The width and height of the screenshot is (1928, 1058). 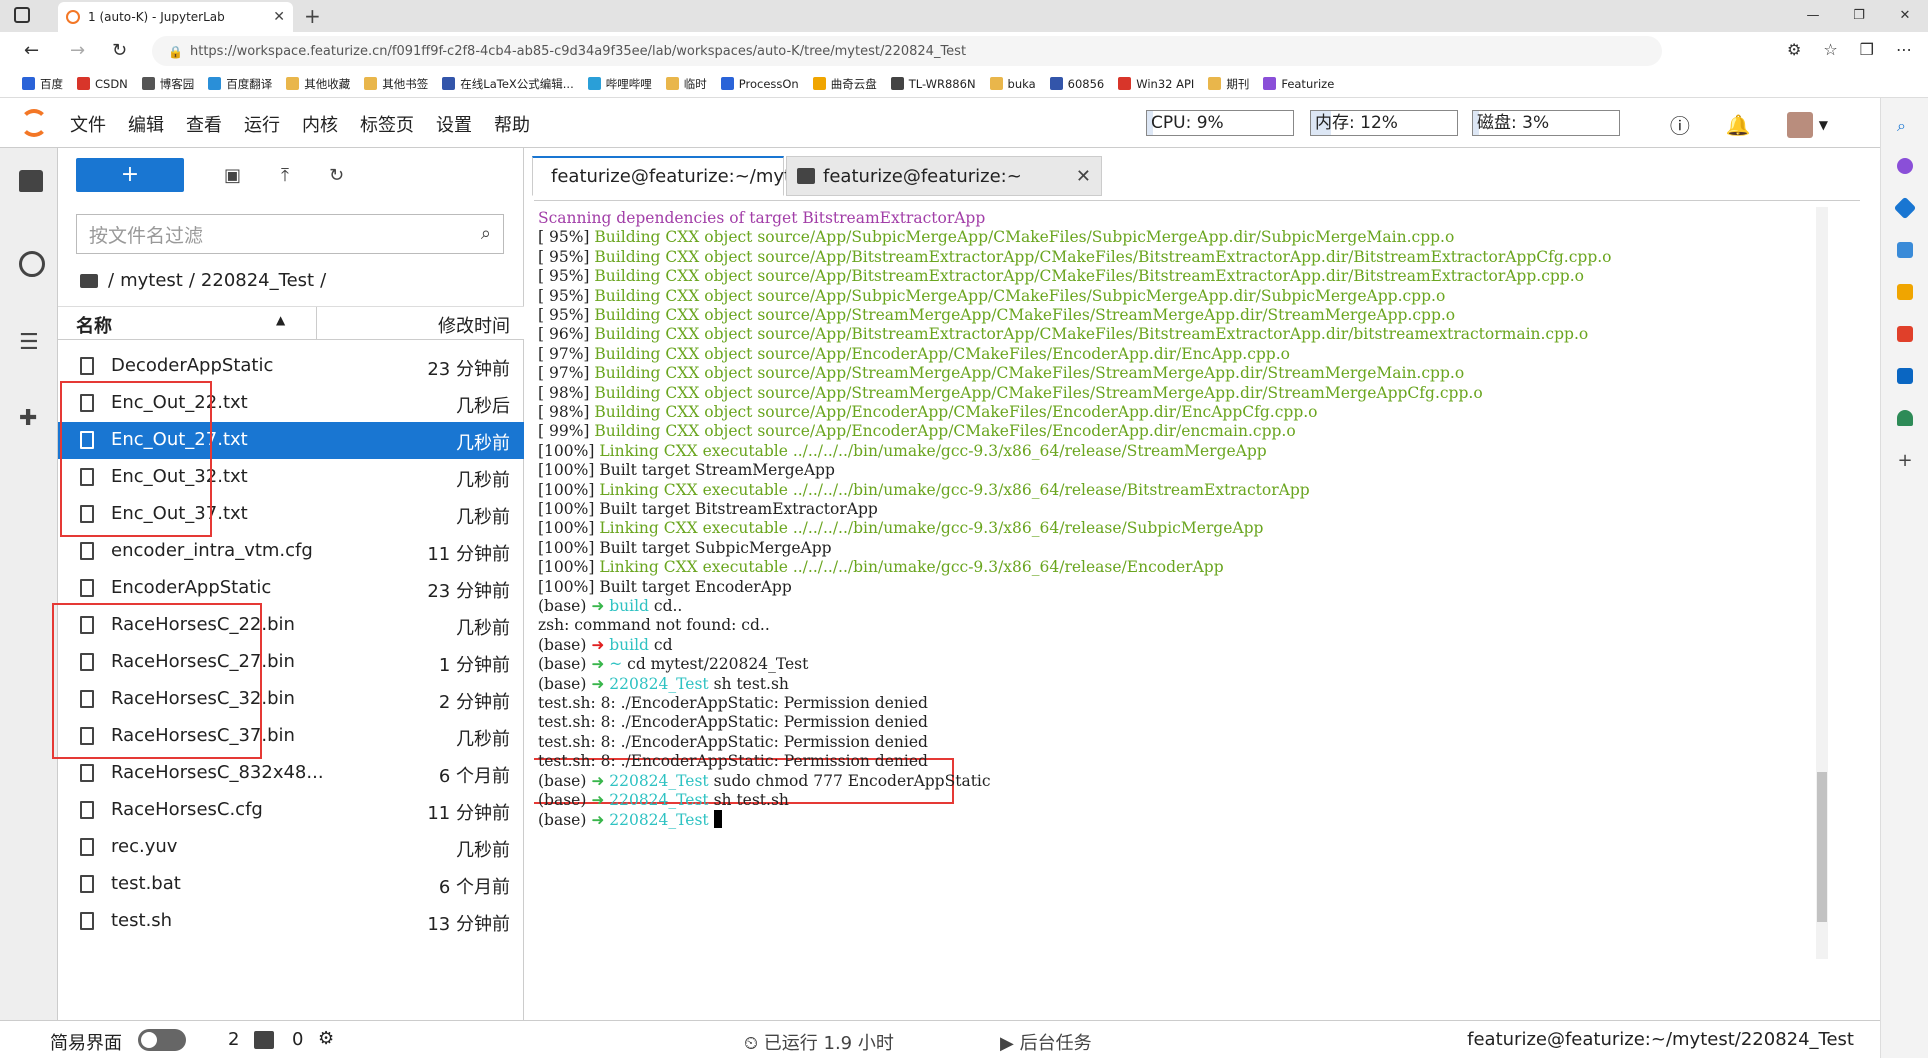 I want to click on new-launcher-button: +, so click(x=130, y=175).